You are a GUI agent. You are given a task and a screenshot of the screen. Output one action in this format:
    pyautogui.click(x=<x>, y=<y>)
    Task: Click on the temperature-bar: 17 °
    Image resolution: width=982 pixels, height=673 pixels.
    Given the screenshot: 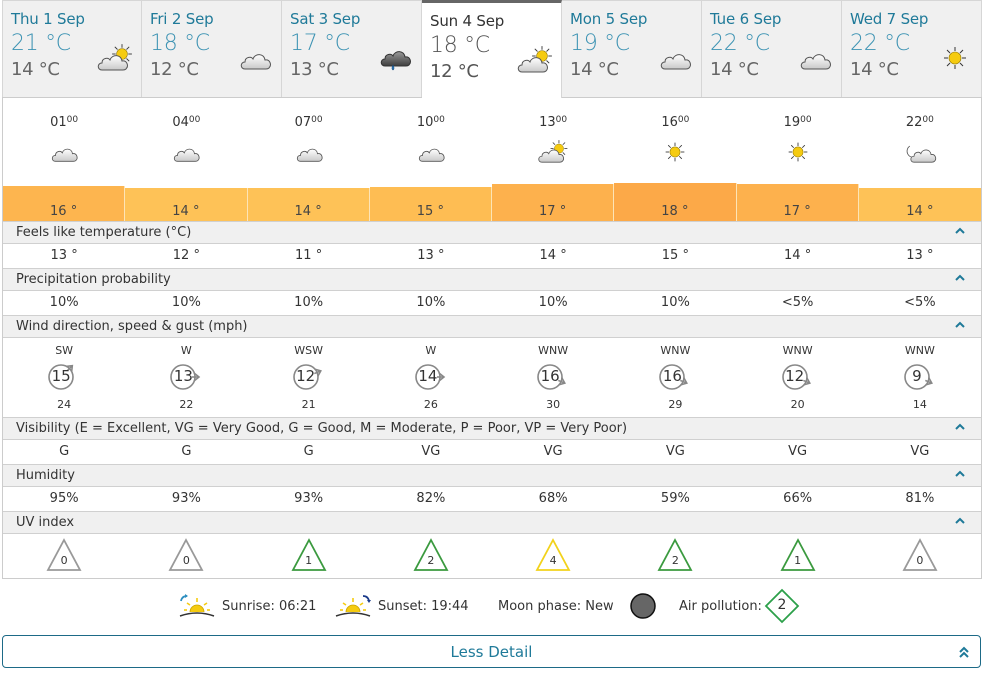 What is the action you would take?
    pyautogui.click(x=553, y=202)
    